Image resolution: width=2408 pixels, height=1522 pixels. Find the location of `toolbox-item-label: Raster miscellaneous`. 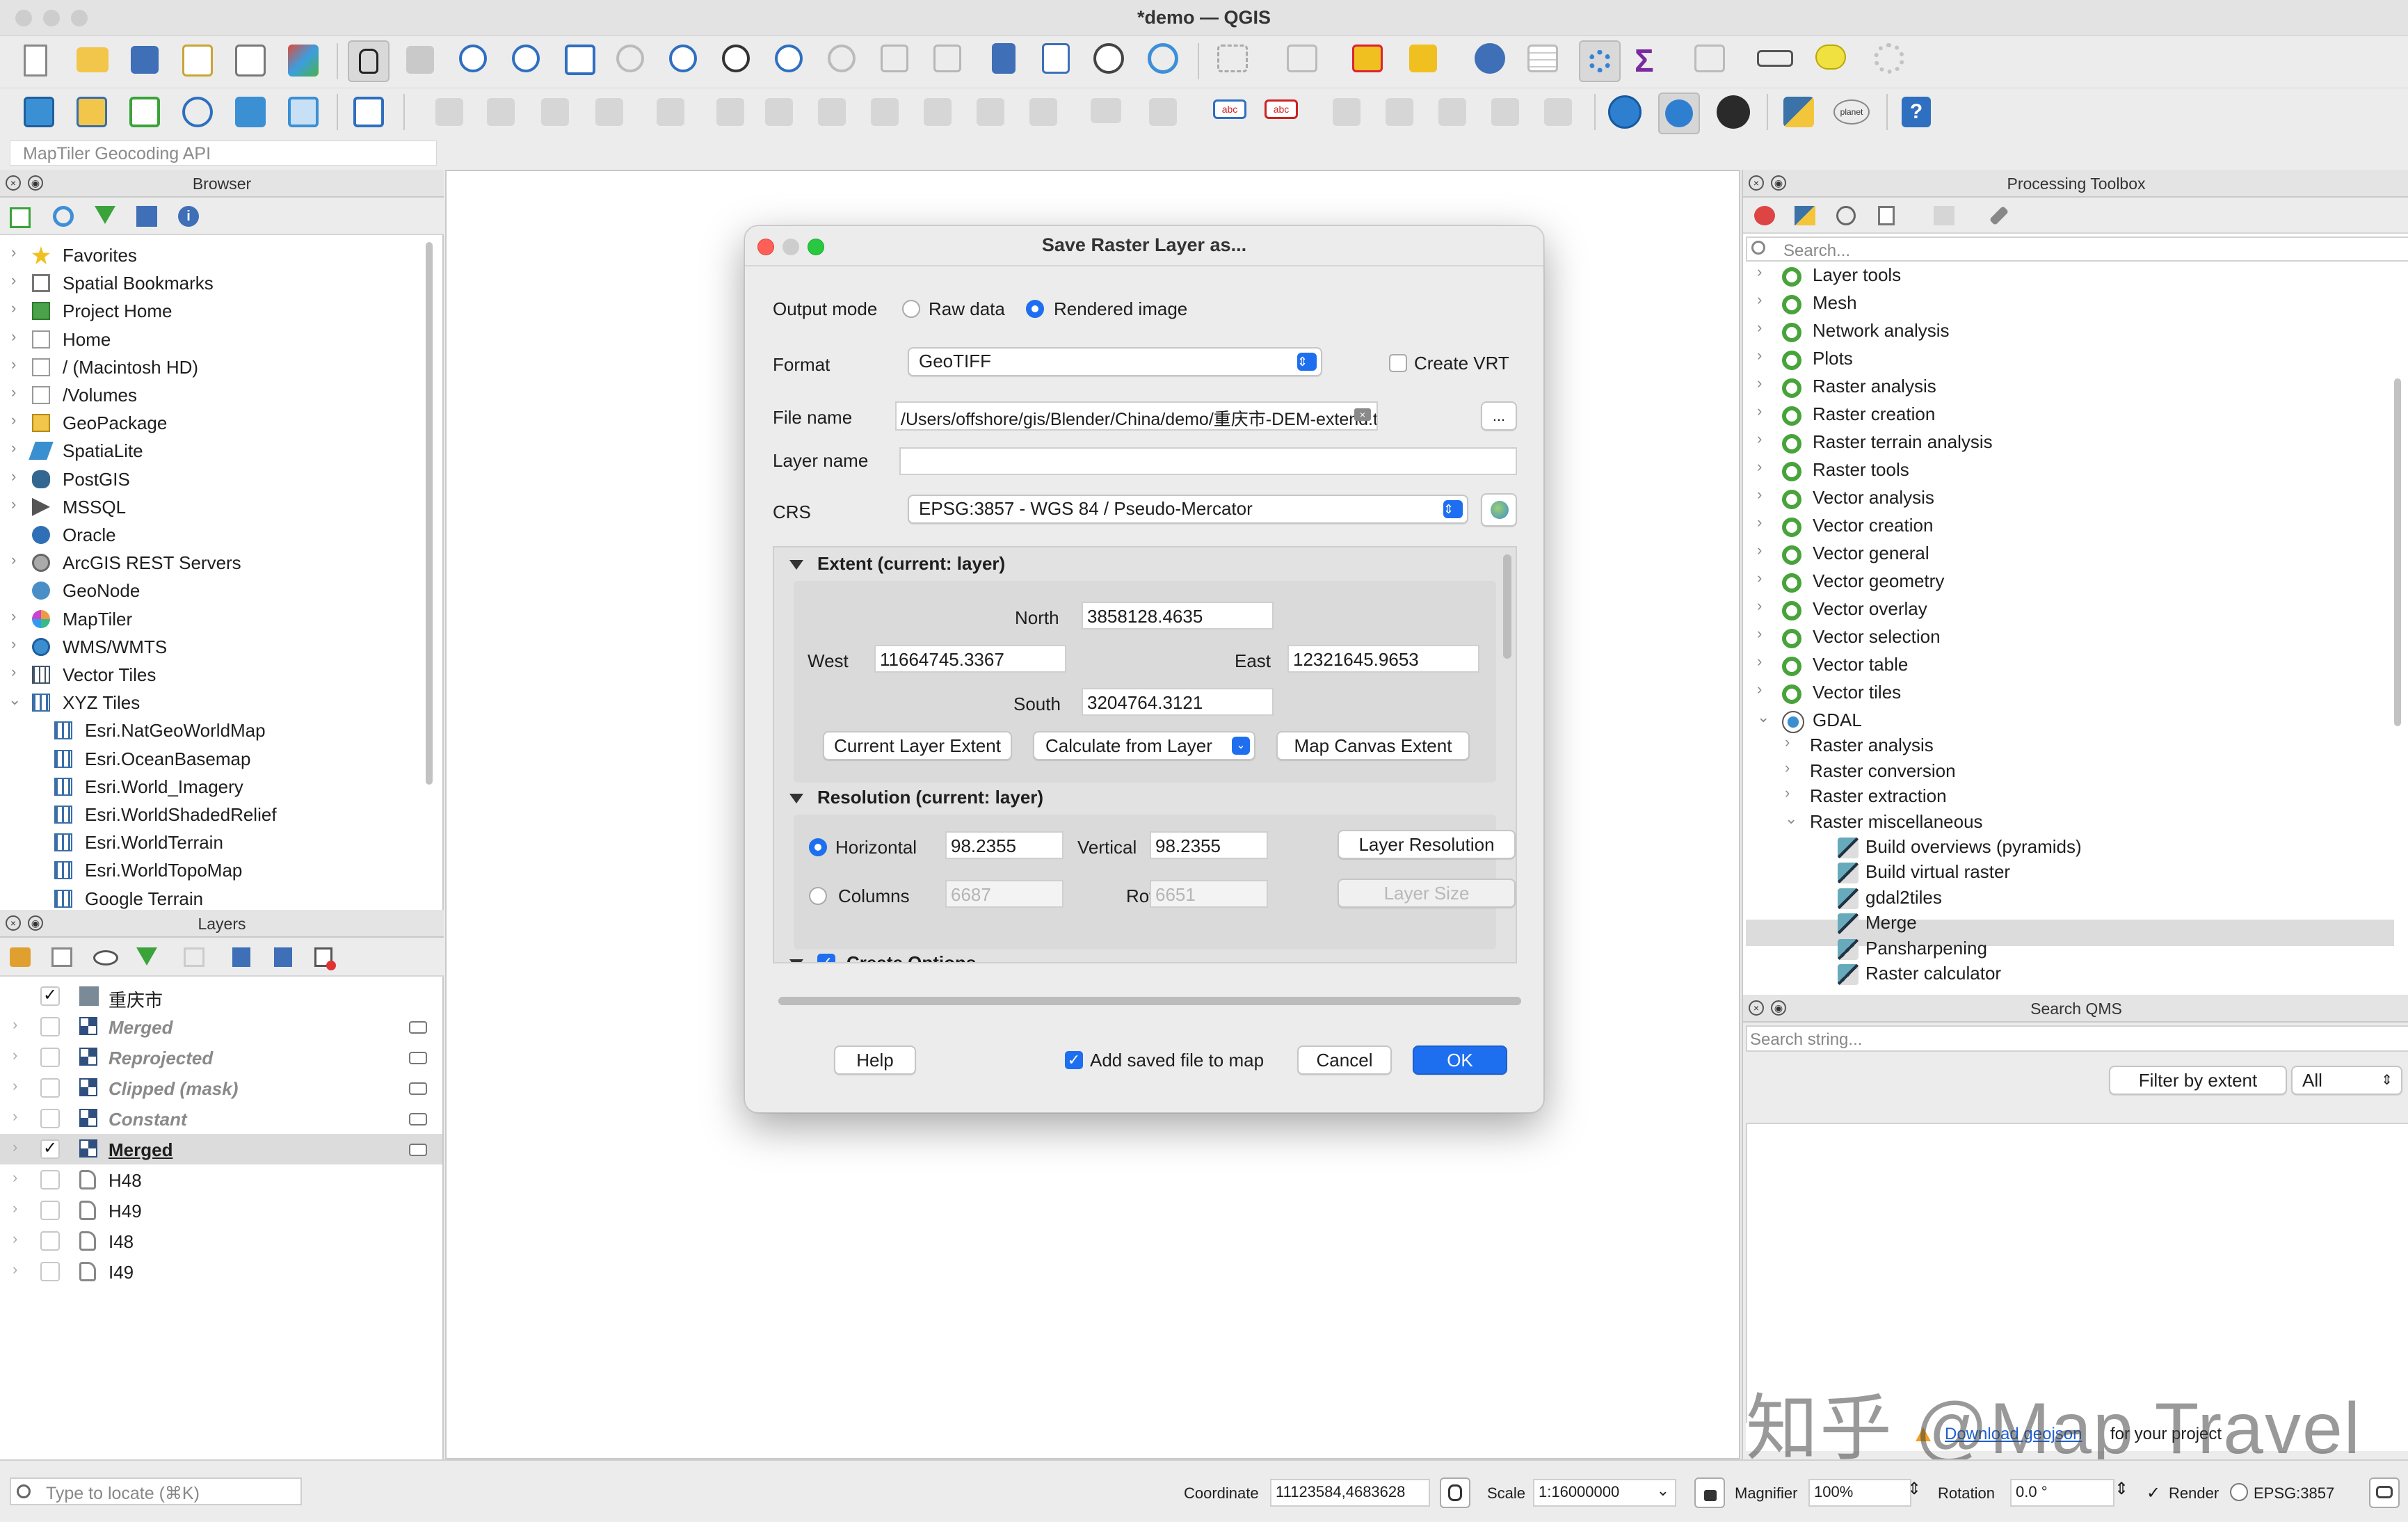

toolbox-item-label: Raster miscellaneous is located at coordinates (1896, 822).